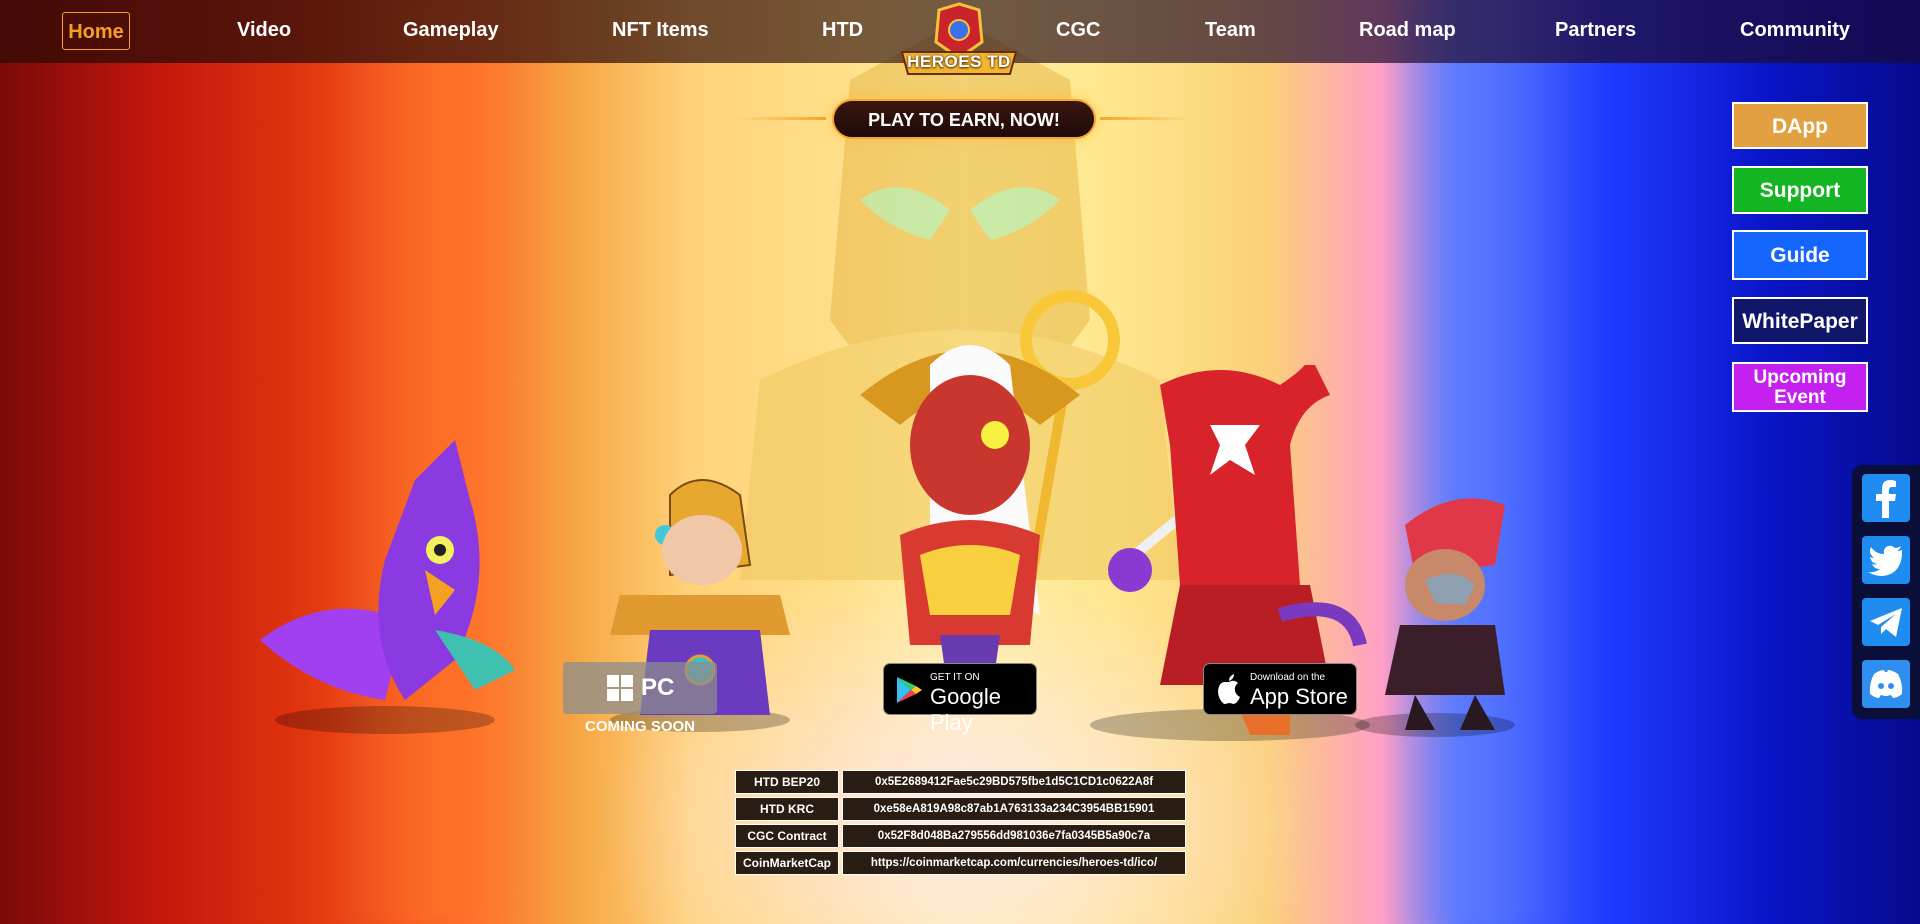  I want to click on contract-label: HTD KRC, so click(787, 809).